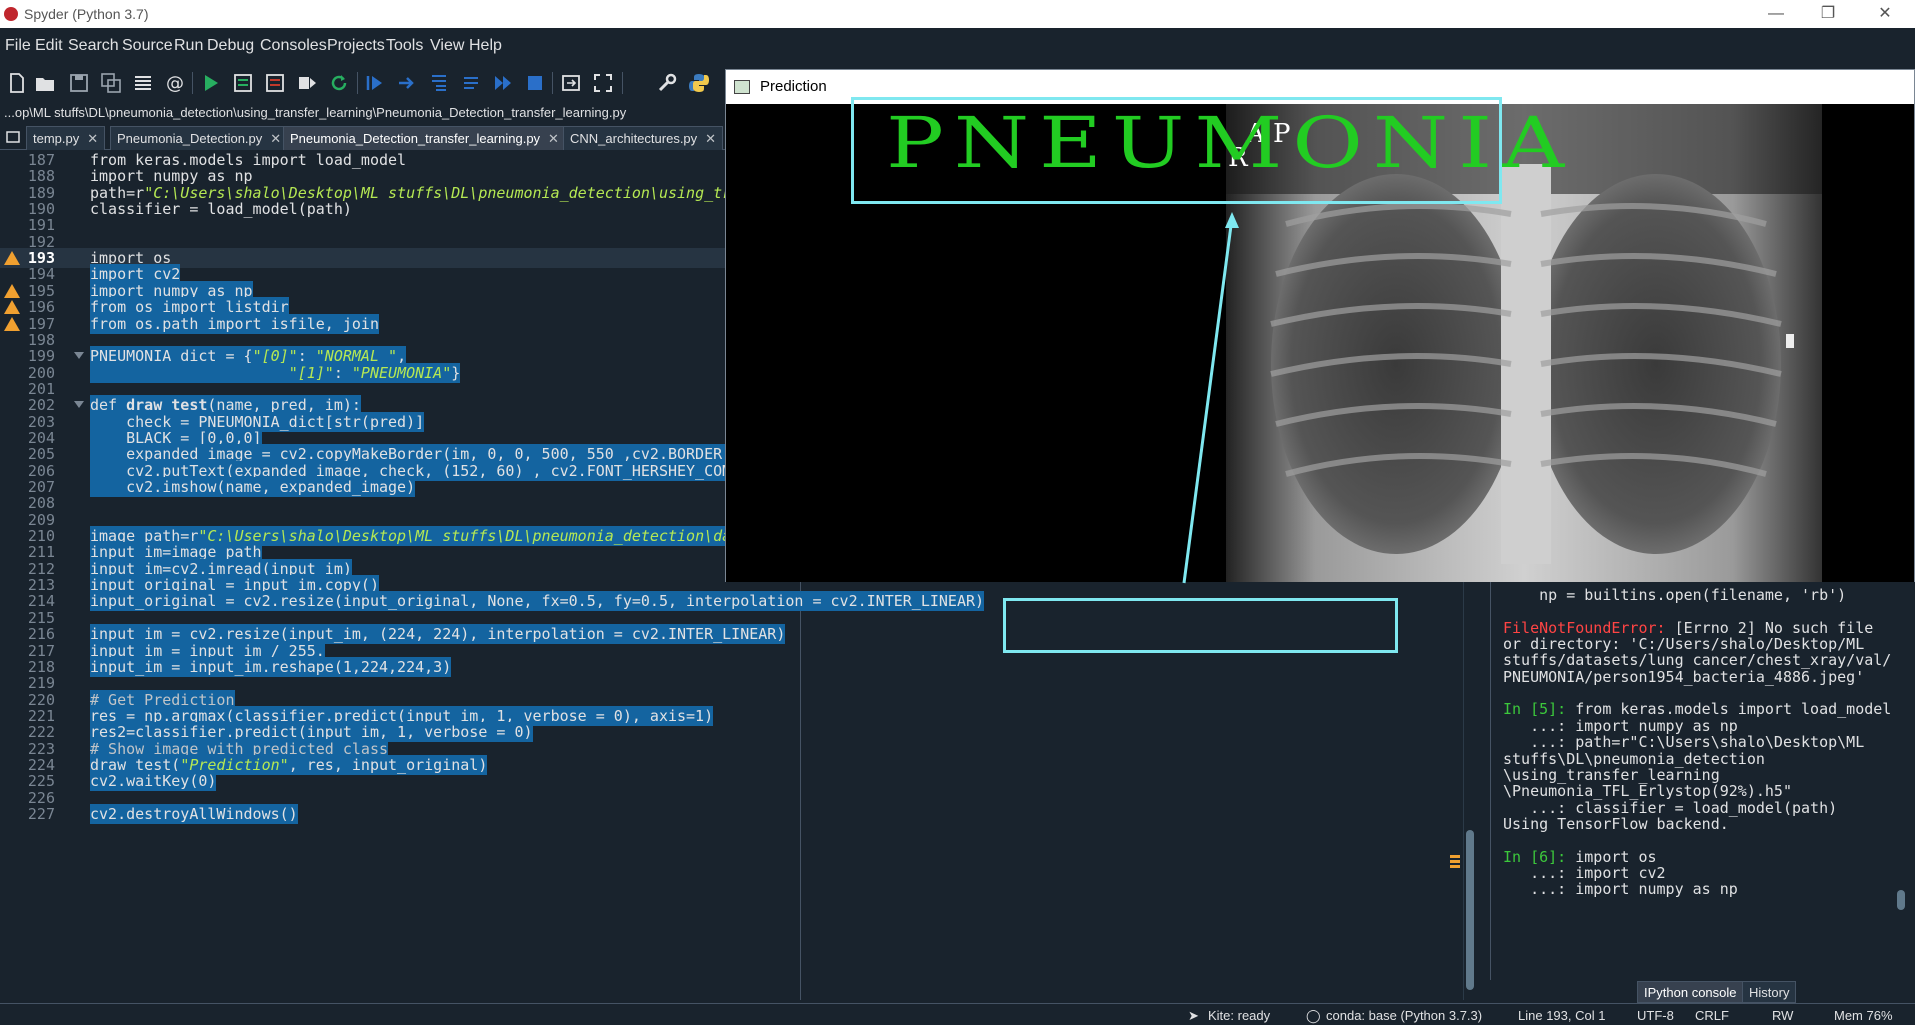  Describe the element at coordinates (188, 46) in the screenshot. I see `menu-run: Run` at that location.